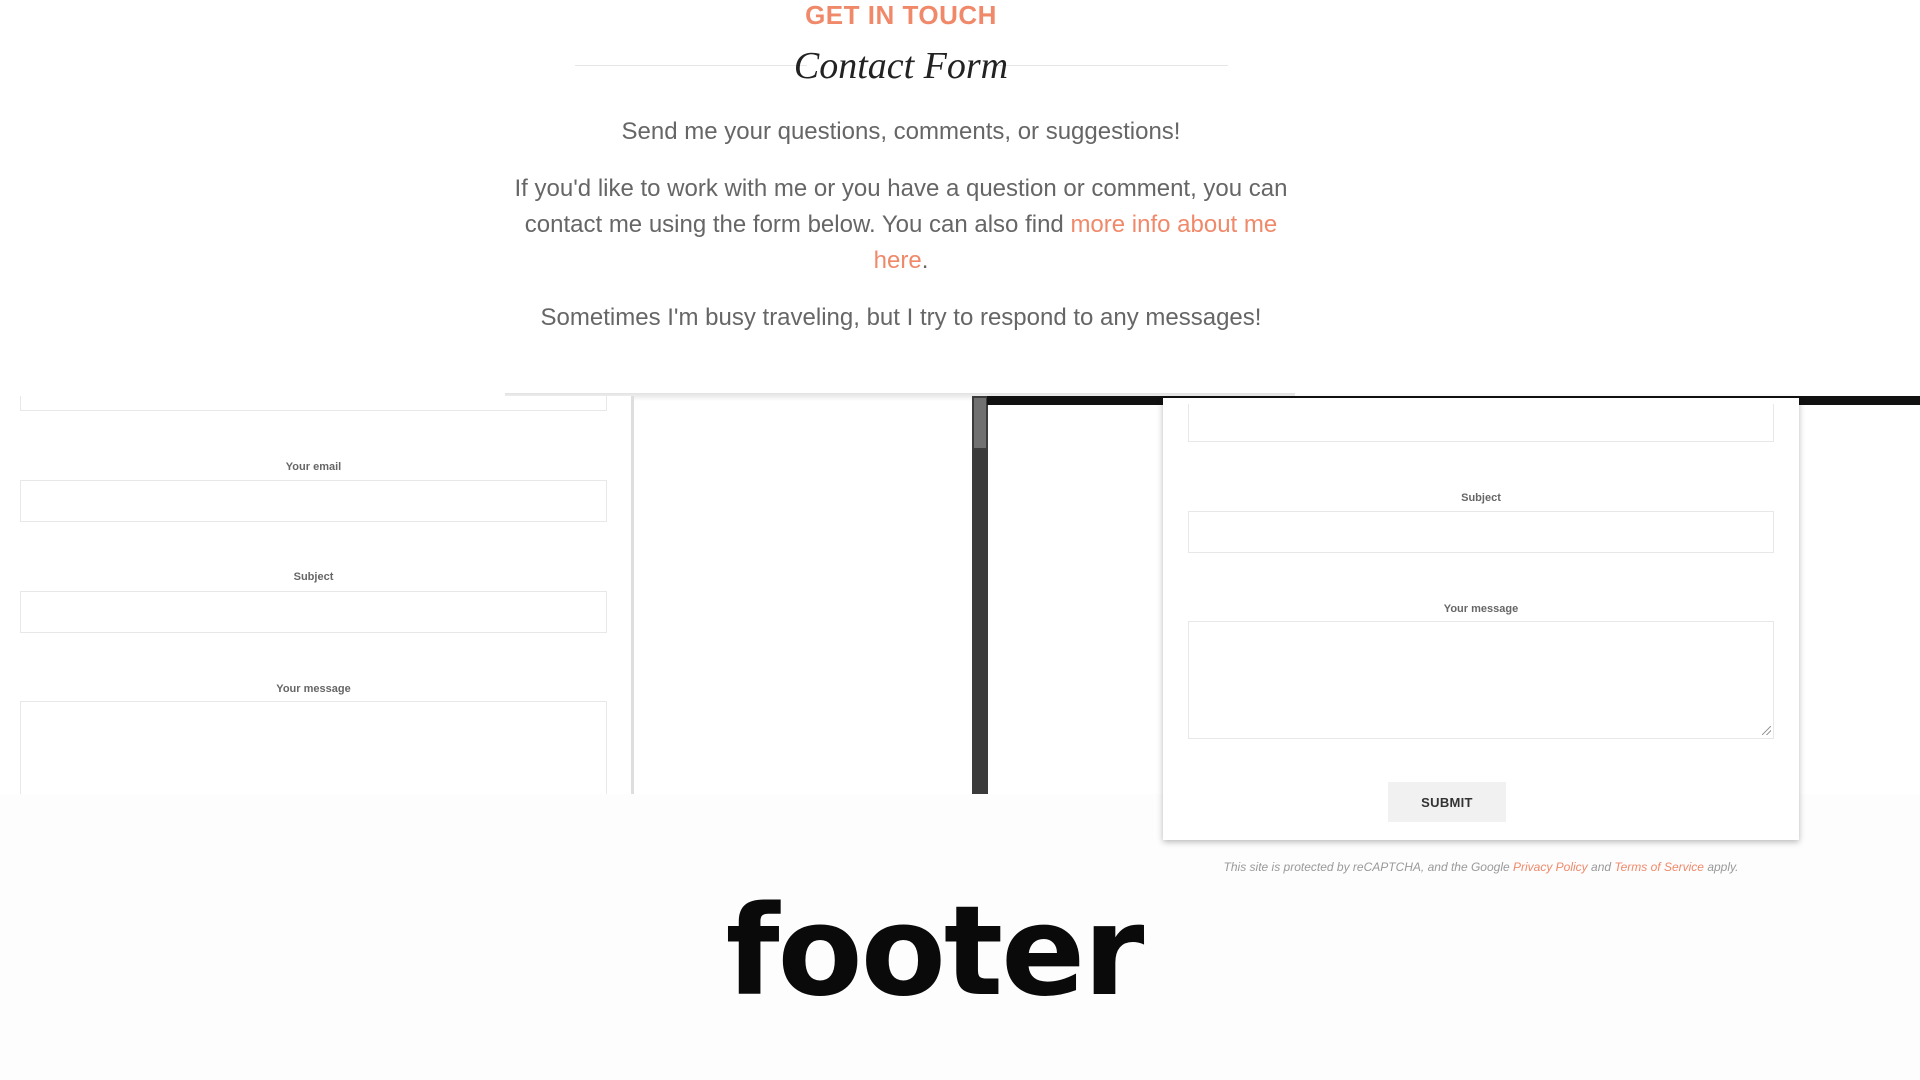  Describe the element at coordinates (313, 501) in the screenshot. I see `email-field` at that location.